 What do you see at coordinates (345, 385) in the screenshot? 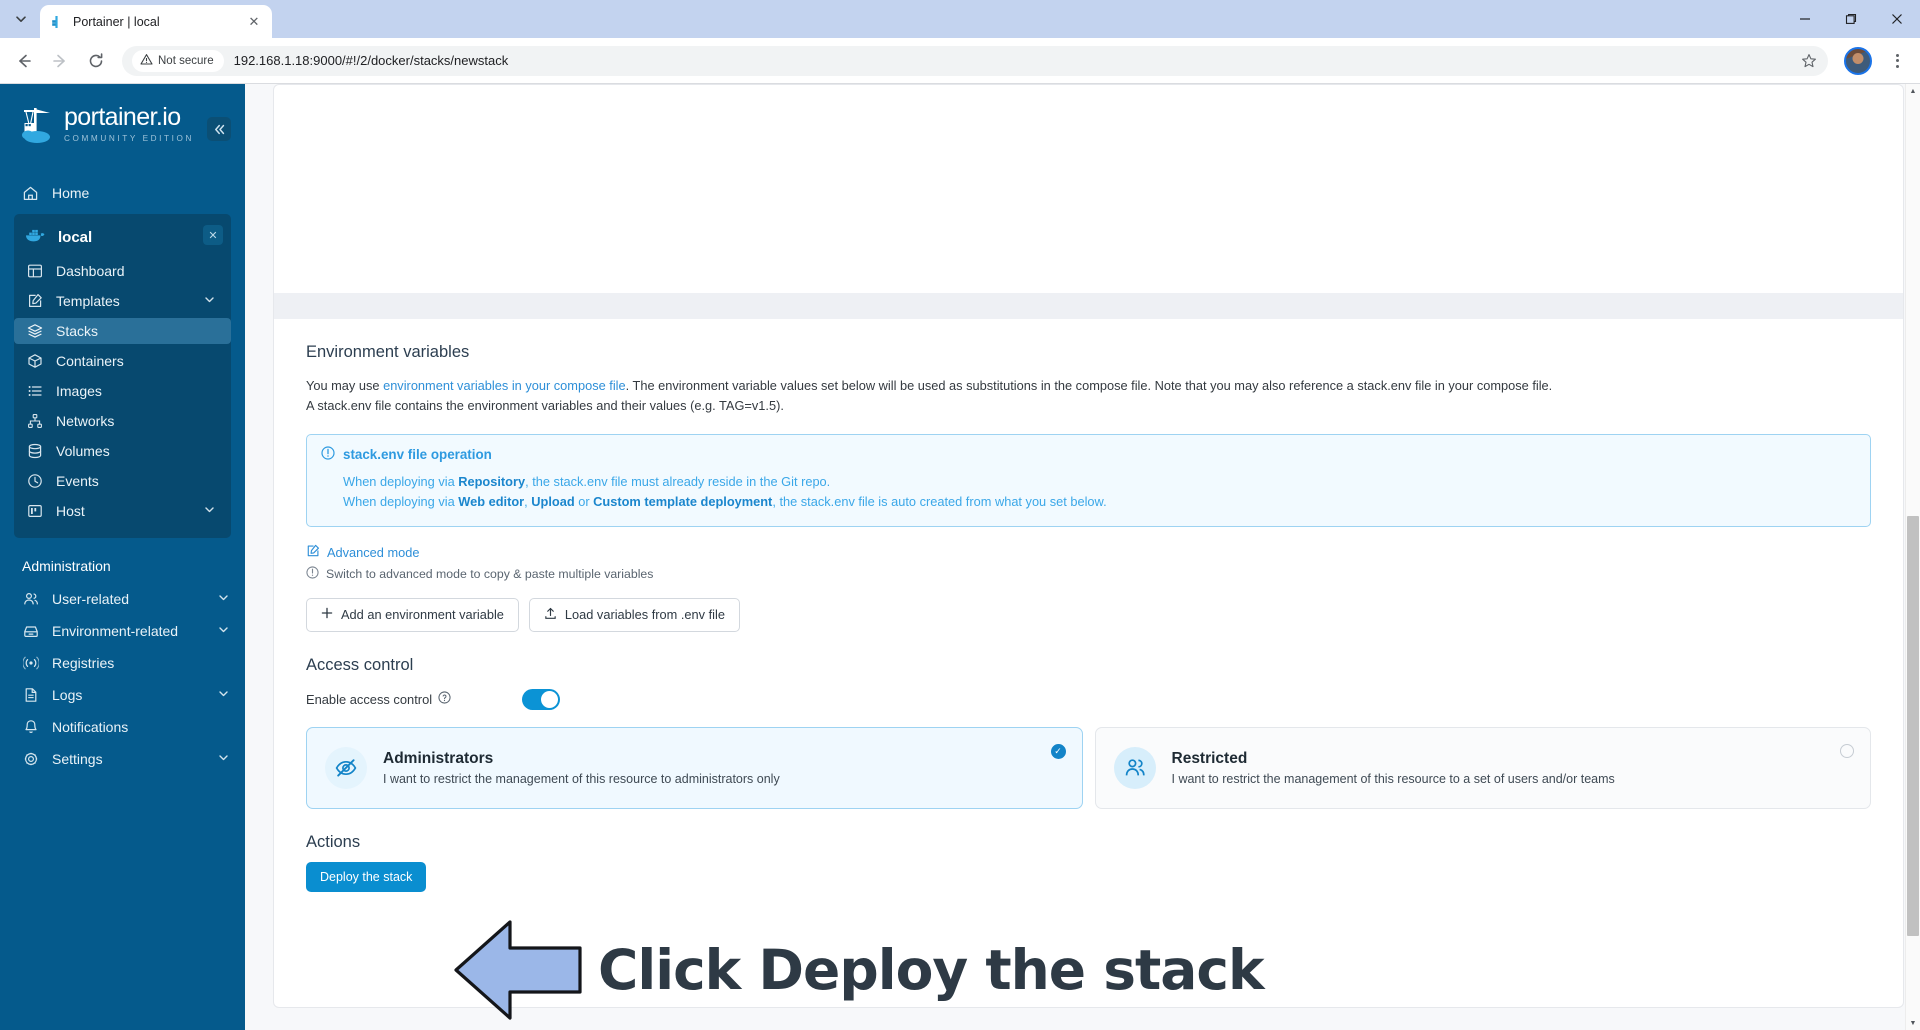
I see `desc-part-1: You may use` at bounding box center [345, 385].